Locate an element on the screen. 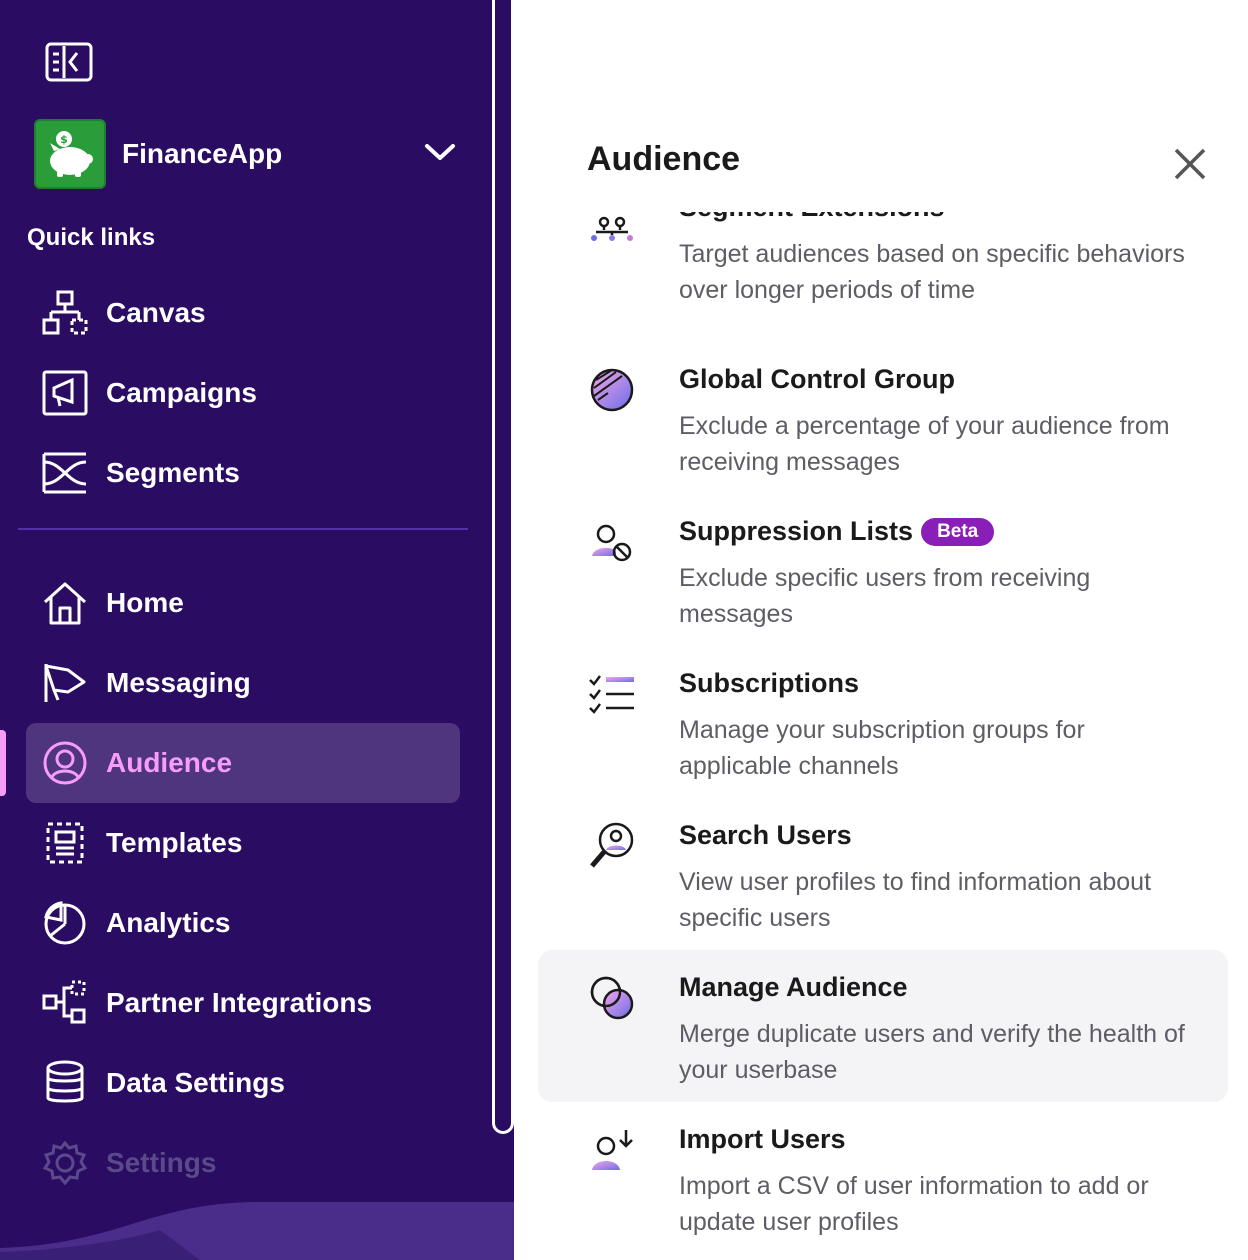  sidebar-item-partner-integrations: Partner Integrations is located at coordinates (243, 1003).